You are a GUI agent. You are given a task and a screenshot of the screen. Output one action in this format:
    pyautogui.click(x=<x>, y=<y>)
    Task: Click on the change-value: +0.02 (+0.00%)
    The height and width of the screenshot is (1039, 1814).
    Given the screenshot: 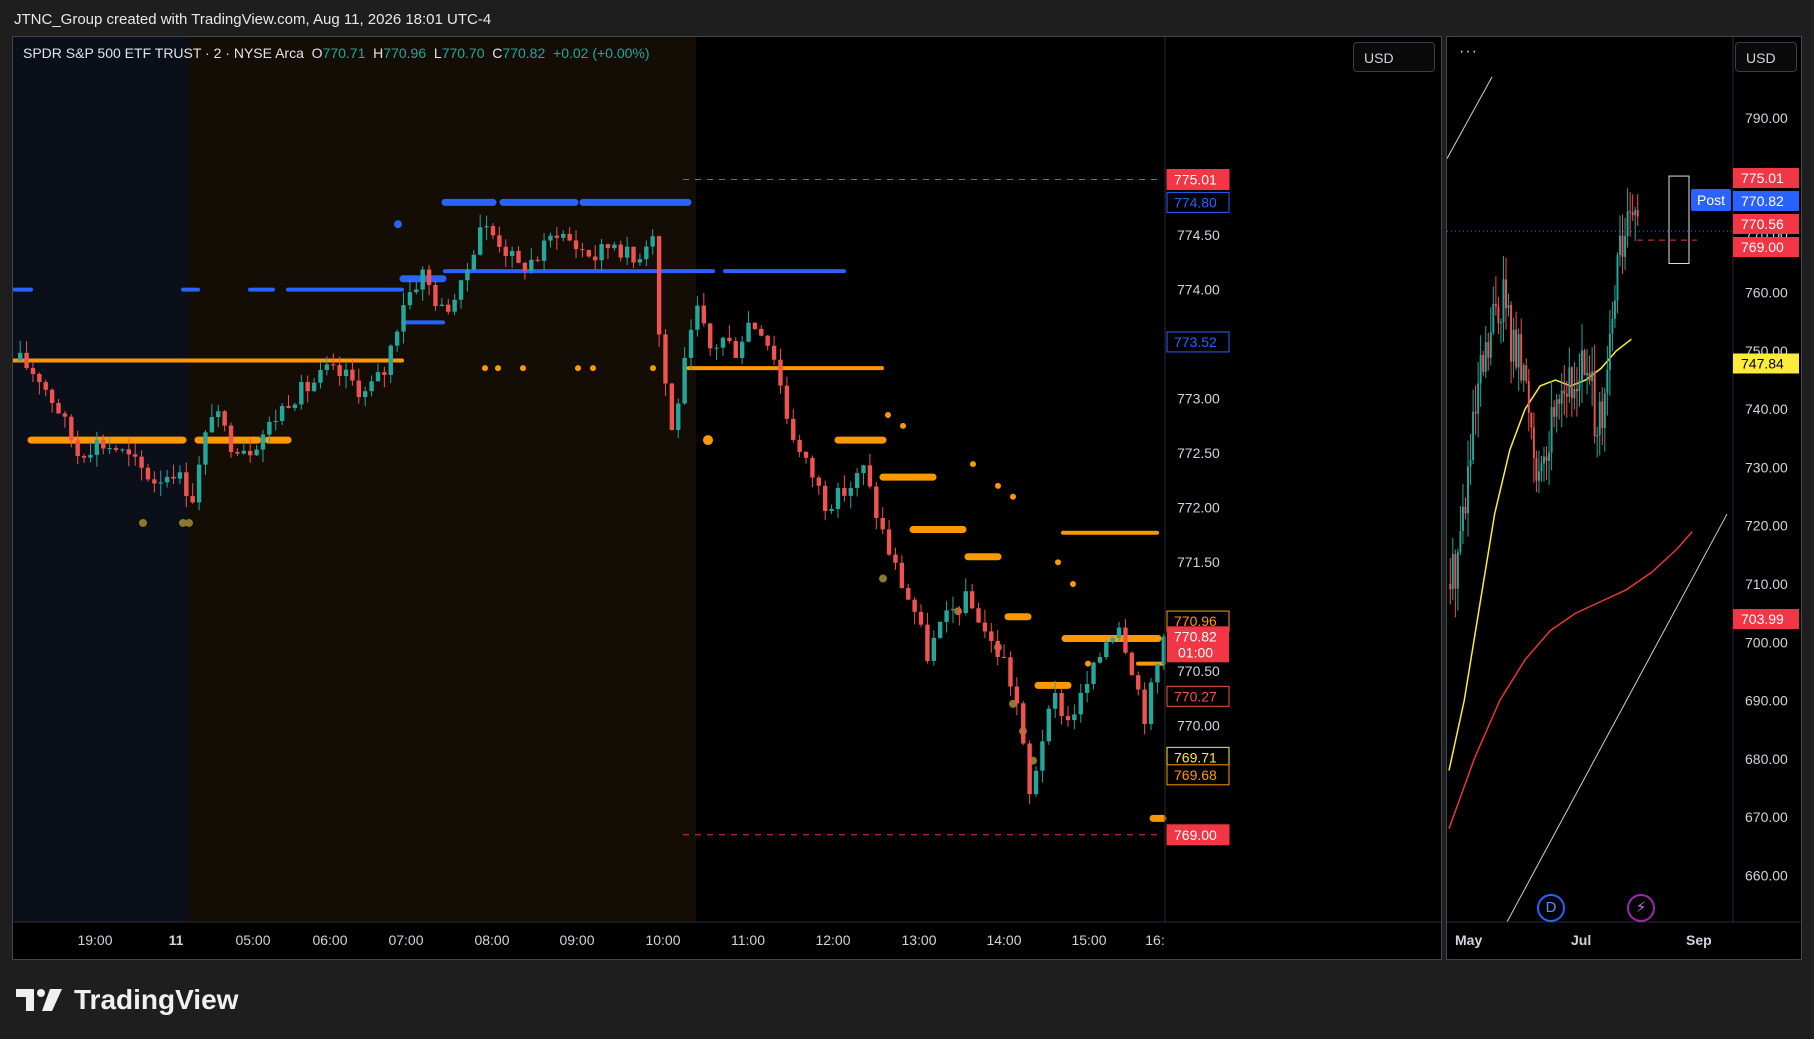 What is the action you would take?
    pyautogui.click(x=601, y=53)
    